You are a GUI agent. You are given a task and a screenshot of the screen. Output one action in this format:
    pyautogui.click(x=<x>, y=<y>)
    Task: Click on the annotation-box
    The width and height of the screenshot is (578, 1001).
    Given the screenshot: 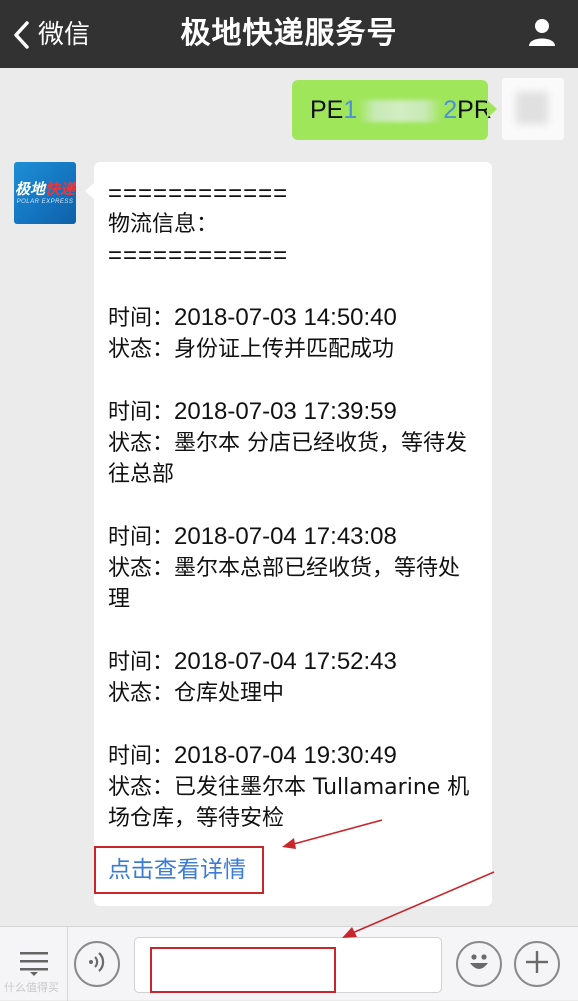 What is the action you would take?
    pyautogui.click(x=243, y=970)
    